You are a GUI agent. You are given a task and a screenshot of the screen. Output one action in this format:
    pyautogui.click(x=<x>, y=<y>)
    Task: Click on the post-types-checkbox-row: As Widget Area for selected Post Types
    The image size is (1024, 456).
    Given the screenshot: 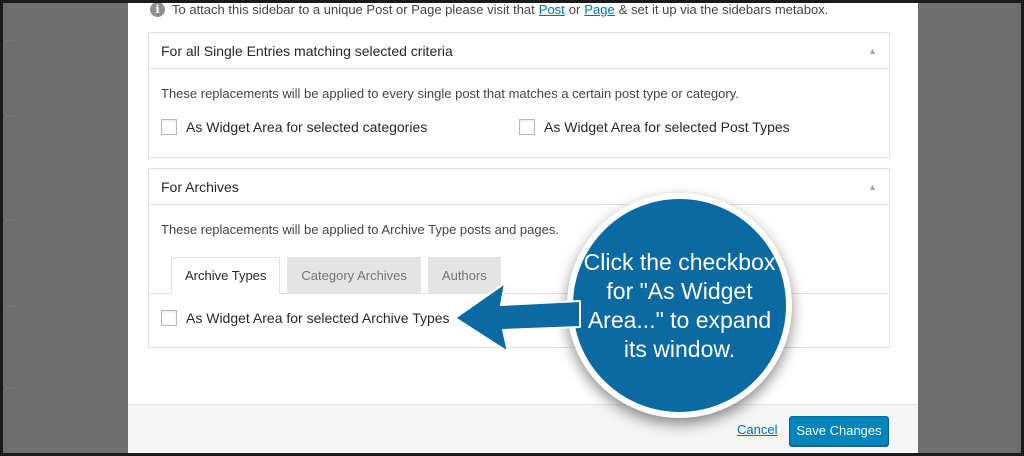 What is the action you would take?
    pyautogui.click(x=654, y=127)
    